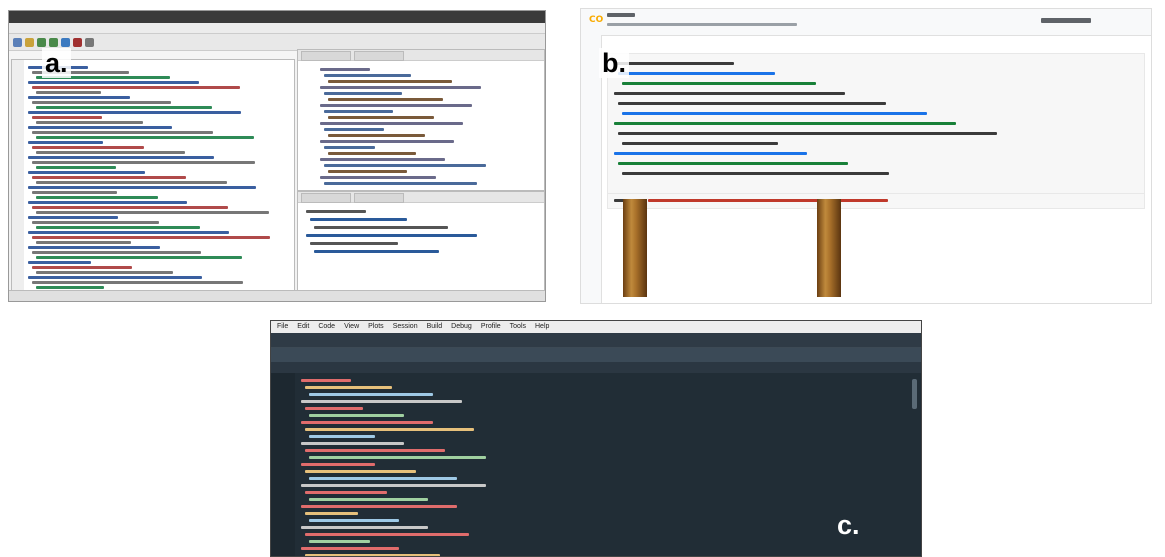 The image size is (1165, 557). What do you see at coordinates (379, 56) in the screenshot?
I see `tab-variables` at bounding box center [379, 56].